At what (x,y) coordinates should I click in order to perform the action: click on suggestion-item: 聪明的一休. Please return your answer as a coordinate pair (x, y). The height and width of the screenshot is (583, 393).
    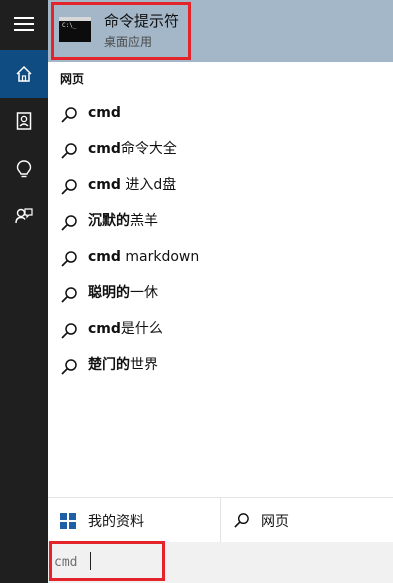
    Looking at the image, I should click on (220, 294).